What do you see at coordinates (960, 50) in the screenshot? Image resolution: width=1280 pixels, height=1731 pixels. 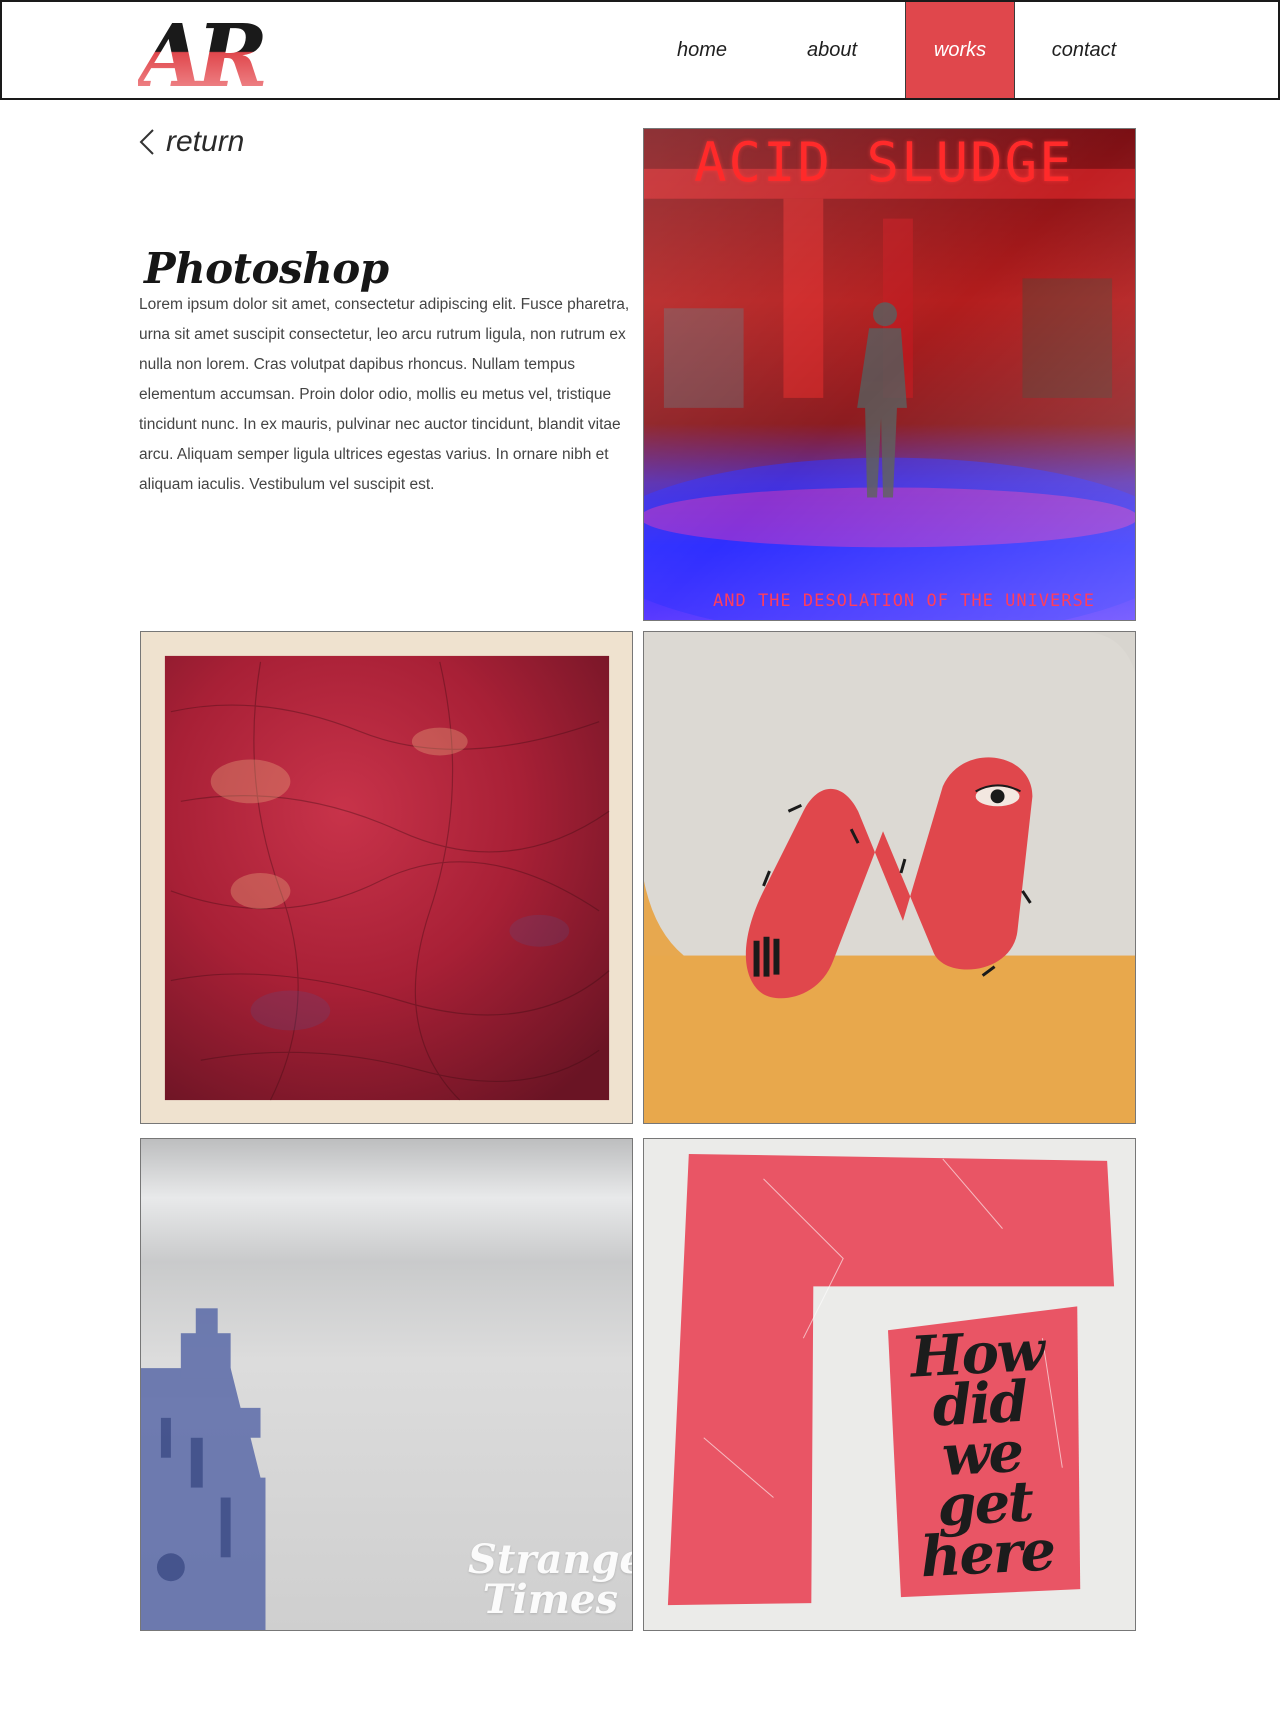 I see `nav-works: works` at bounding box center [960, 50].